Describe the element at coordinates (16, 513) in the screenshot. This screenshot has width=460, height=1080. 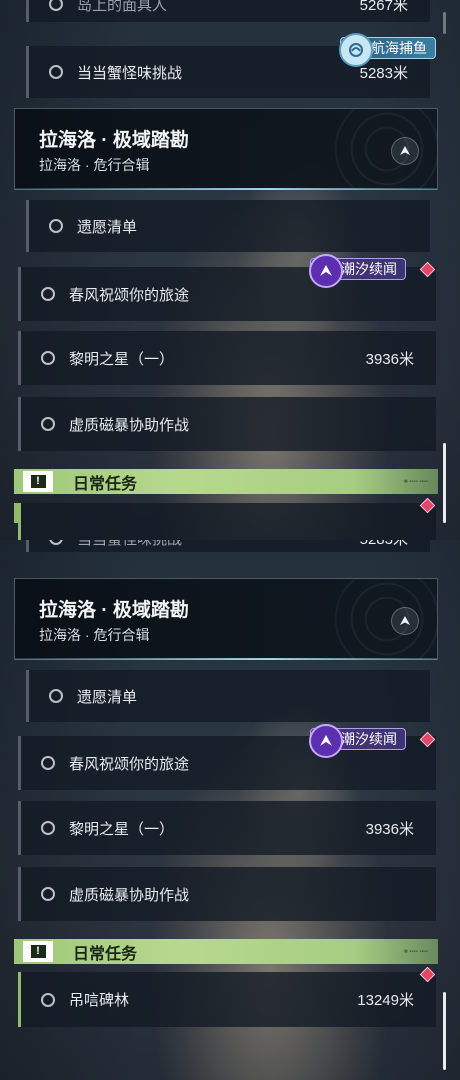
I see `daily-quest-edge` at that location.